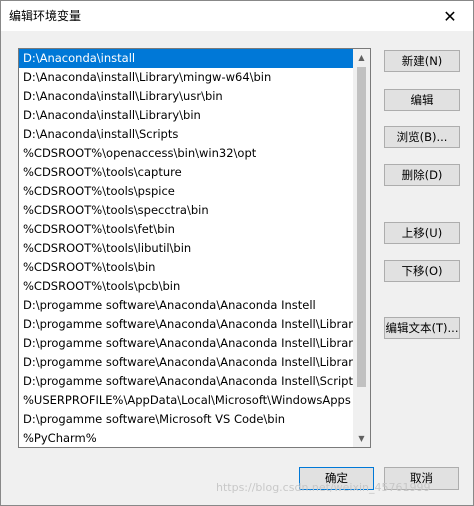  I want to click on list-item: %CDSROOT%\tools\libutil\bin, so click(186, 248).